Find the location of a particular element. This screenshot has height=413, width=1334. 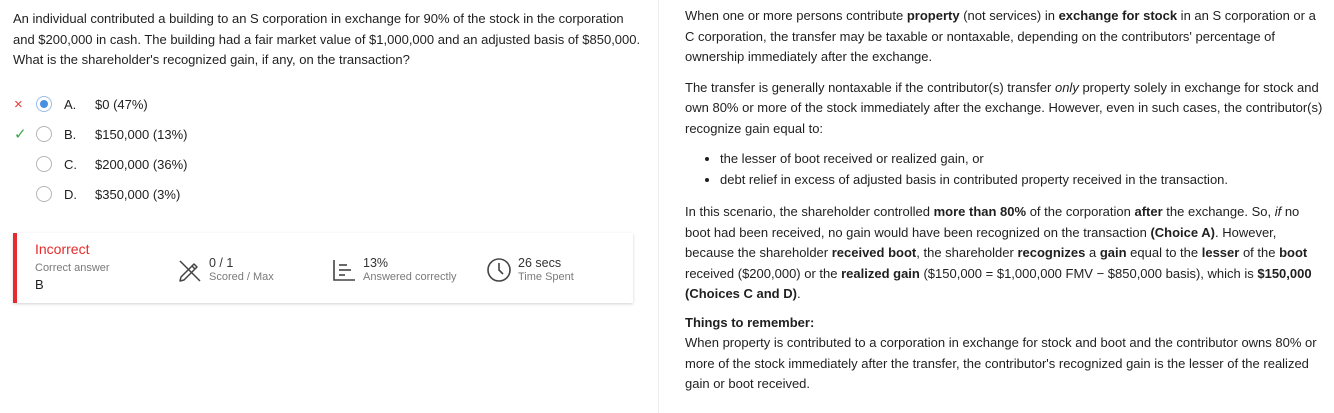

score-value: 0 / 1 is located at coordinates (221, 263).